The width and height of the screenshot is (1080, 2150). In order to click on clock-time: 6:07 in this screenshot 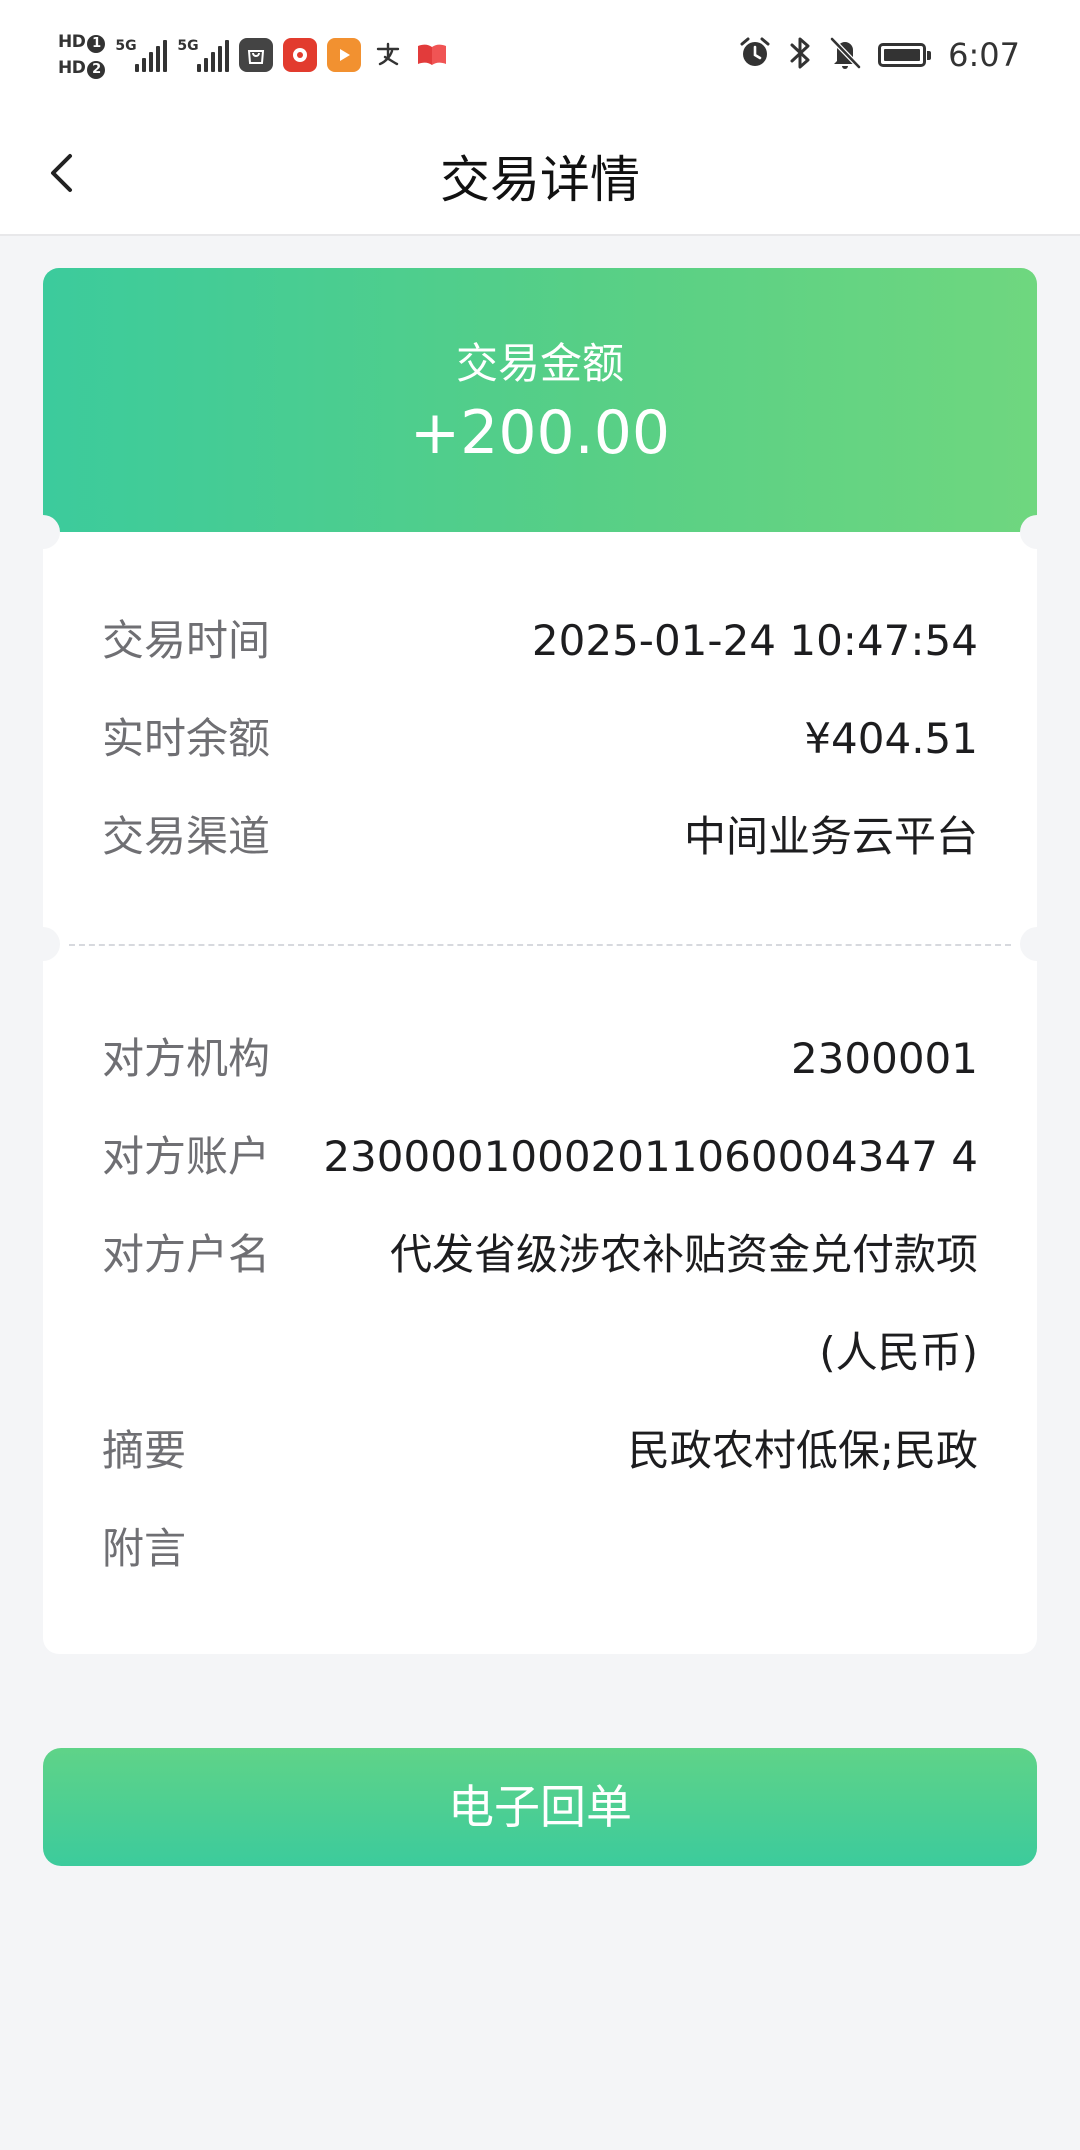, I will do `click(984, 55)`.